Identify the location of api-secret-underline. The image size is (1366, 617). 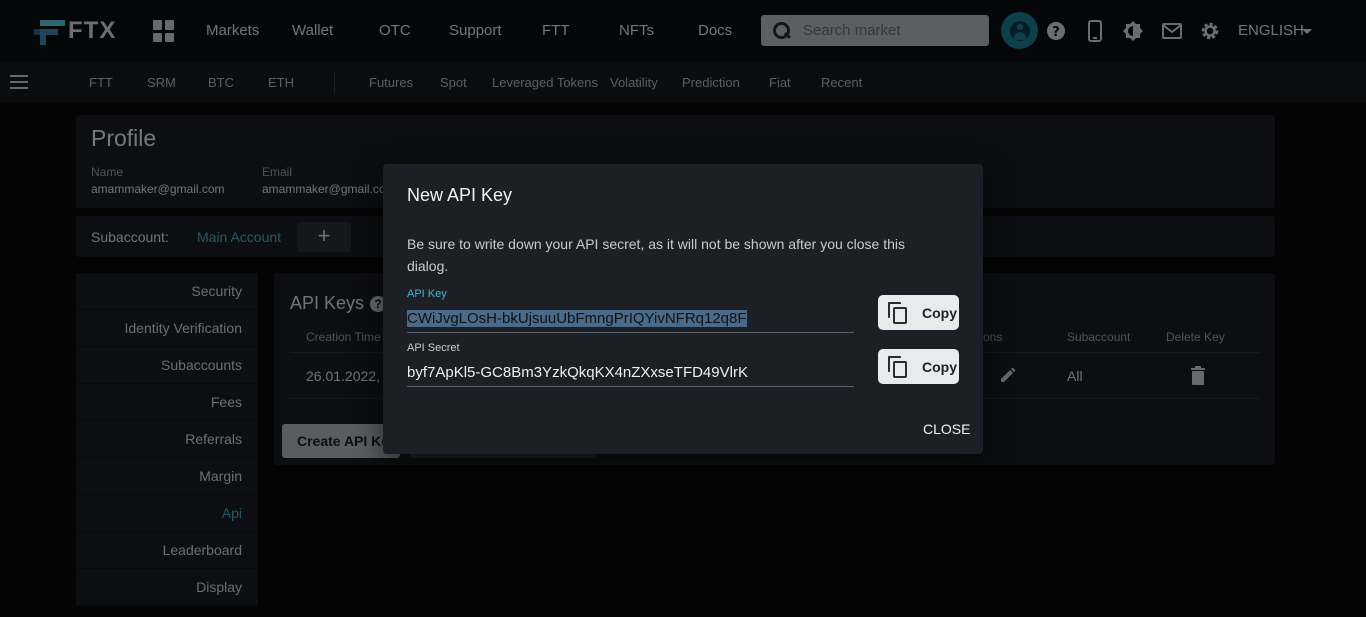
(630, 386).